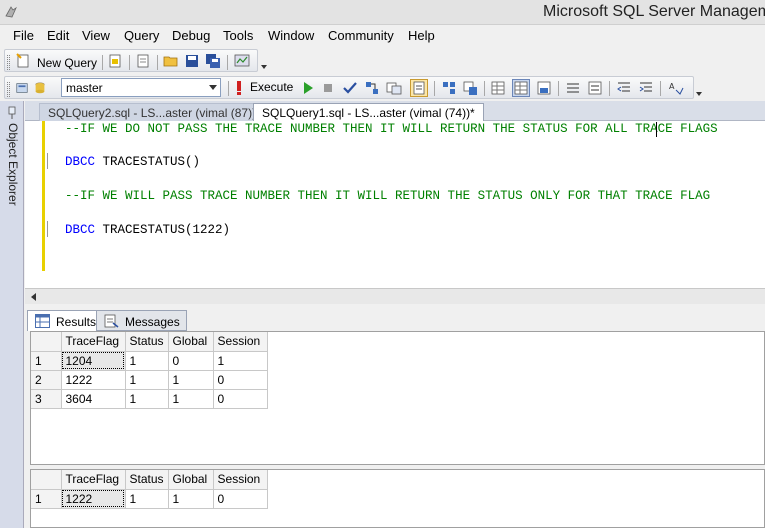  Describe the element at coordinates (46, 380) in the screenshot. I see `row-number: 2` at that location.